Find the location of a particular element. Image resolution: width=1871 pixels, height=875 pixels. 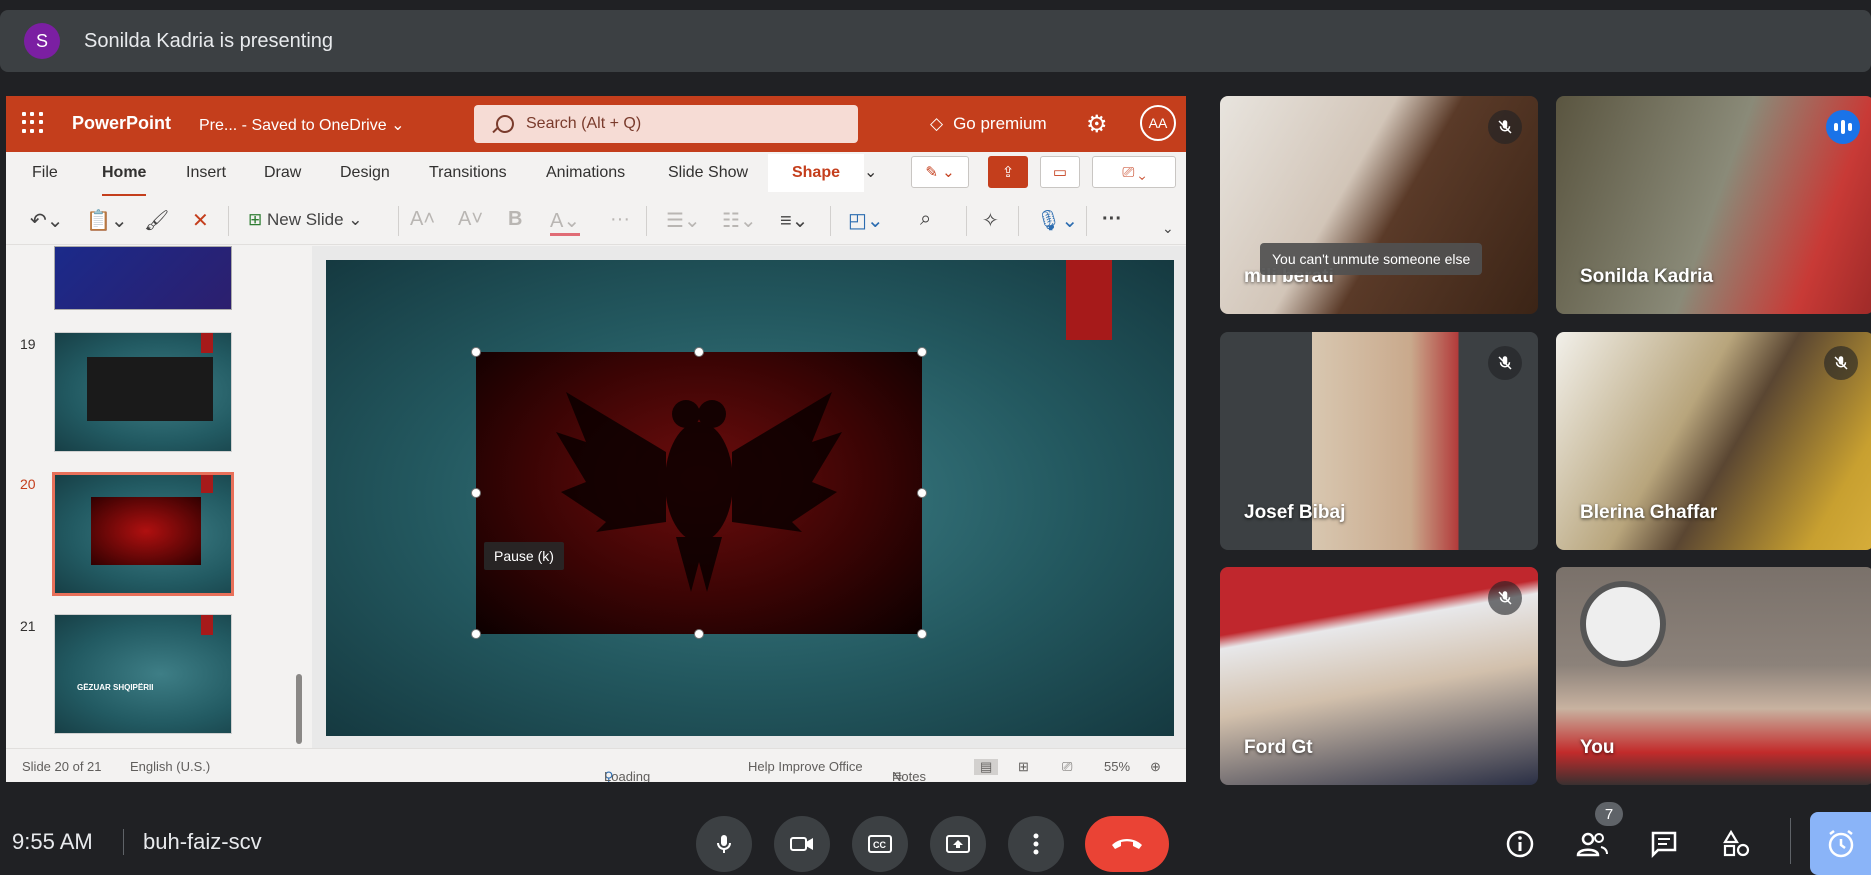

tab-home: Home is located at coordinates (124, 180).